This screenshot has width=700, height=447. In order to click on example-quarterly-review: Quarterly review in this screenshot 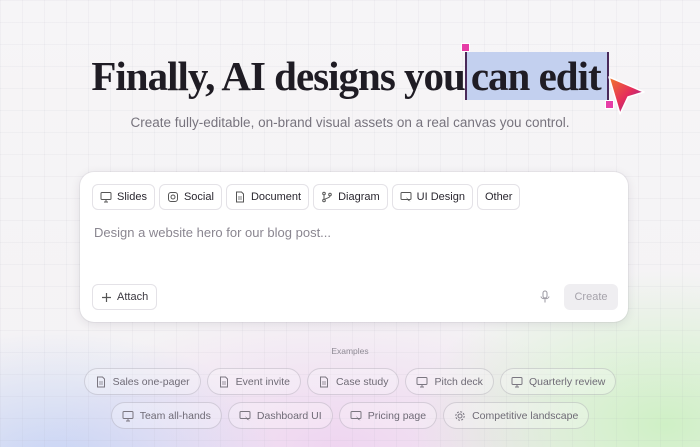, I will do `click(558, 381)`.